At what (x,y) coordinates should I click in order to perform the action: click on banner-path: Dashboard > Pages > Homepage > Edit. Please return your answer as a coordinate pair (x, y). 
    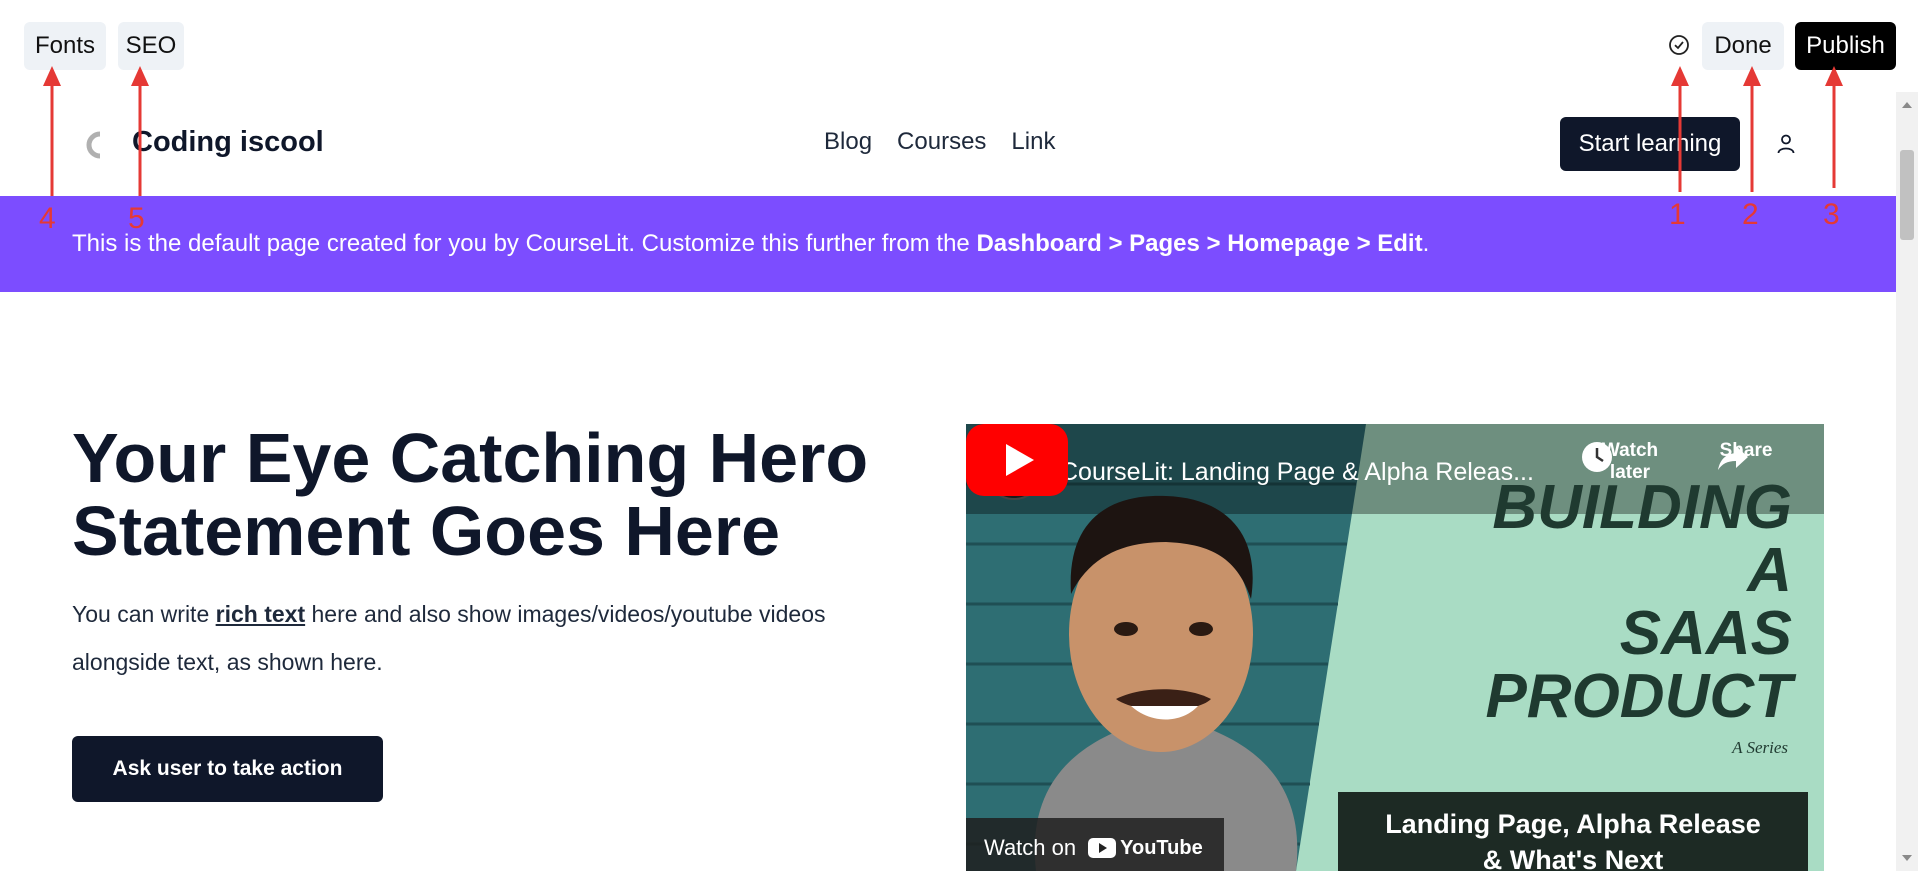
    Looking at the image, I should click on (1199, 243).